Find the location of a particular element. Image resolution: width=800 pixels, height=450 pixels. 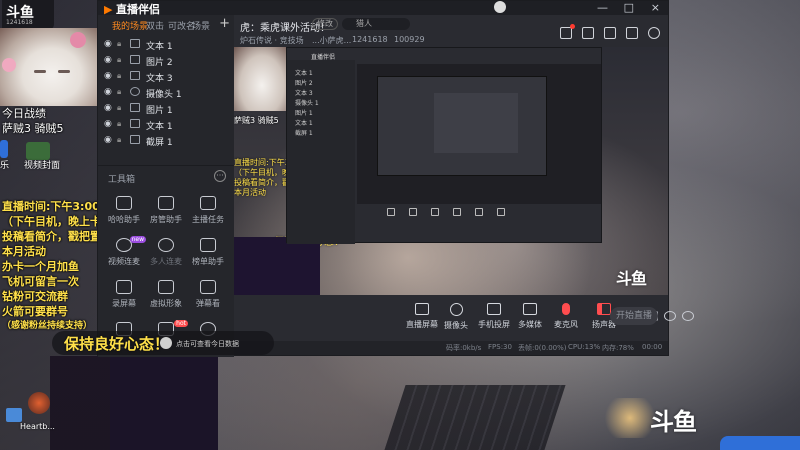

nested-layer: 图片 1 is located at coordinates (304, 113).